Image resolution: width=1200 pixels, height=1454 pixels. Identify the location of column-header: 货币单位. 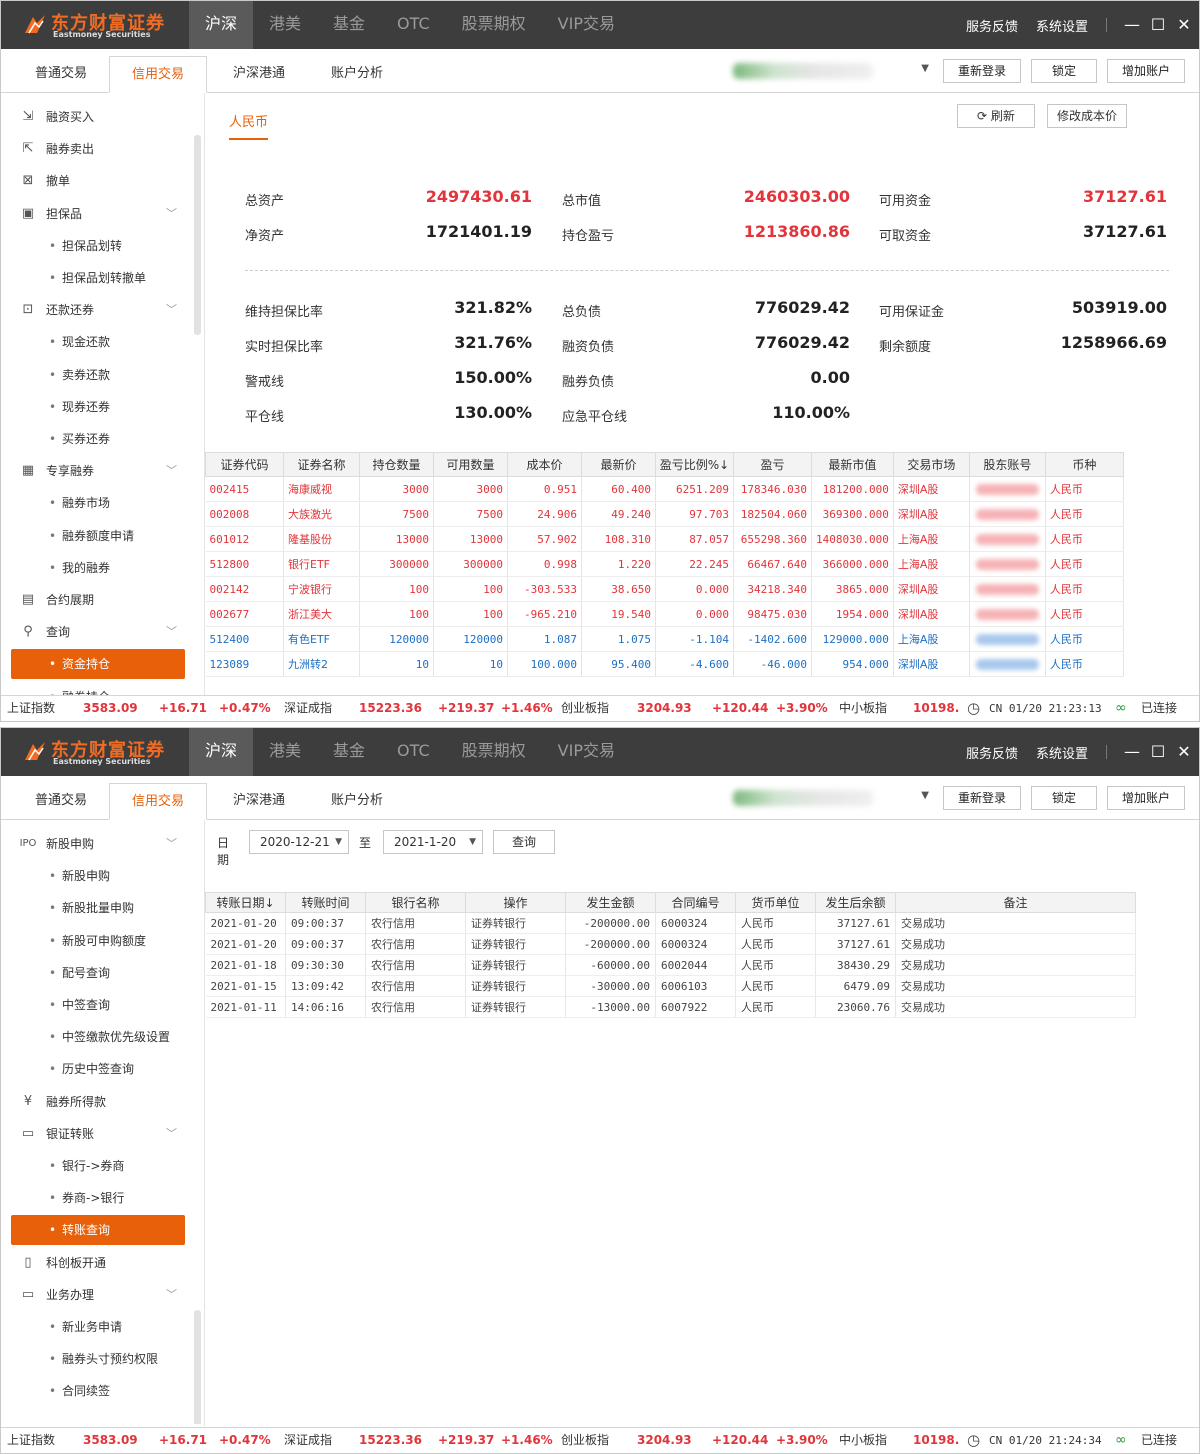
(775, 902).